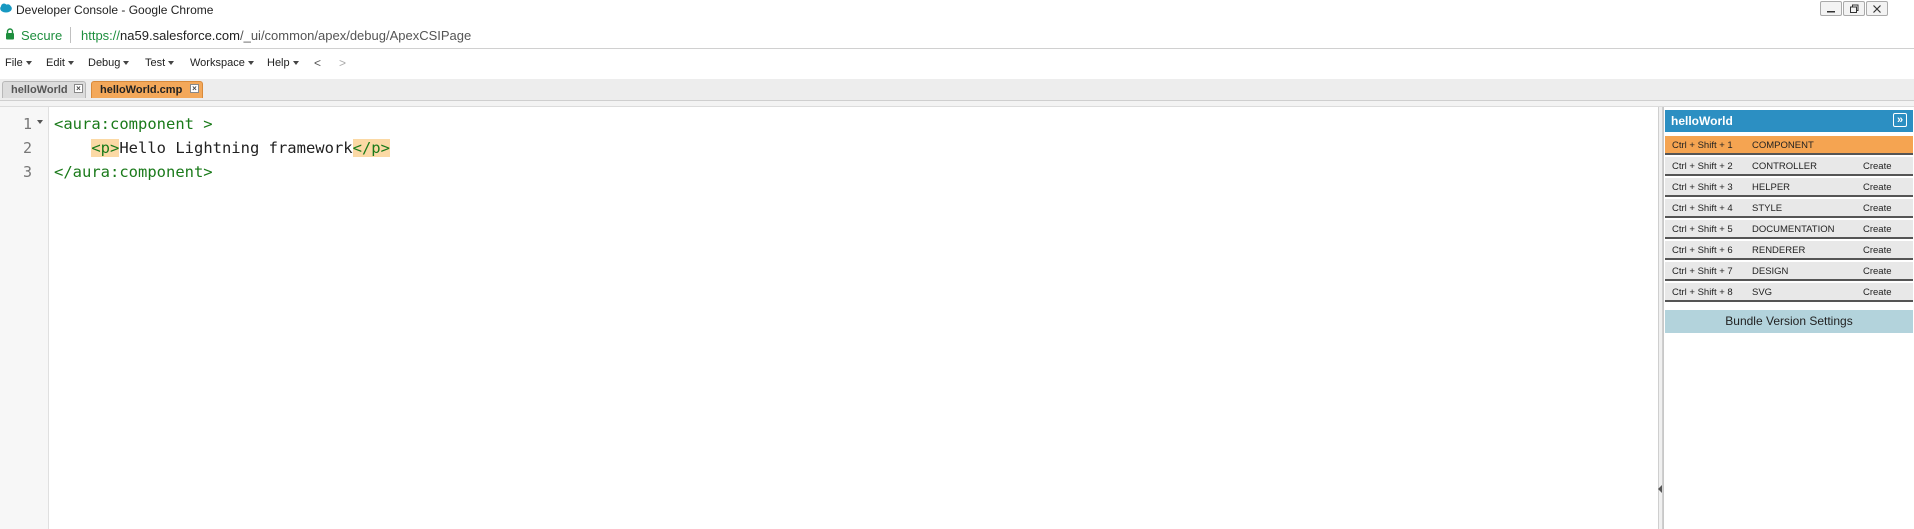  I want to click on window-title: Developer Console - Google Chrome, so click(115, 10).